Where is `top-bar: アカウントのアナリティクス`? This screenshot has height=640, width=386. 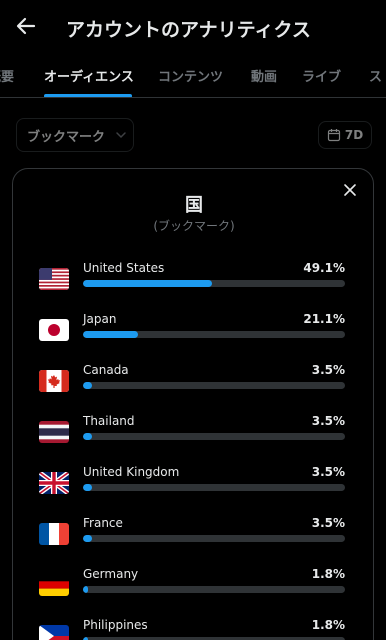
top-bar: アカウントのアナリティクス is located at coordinates (193, 28).